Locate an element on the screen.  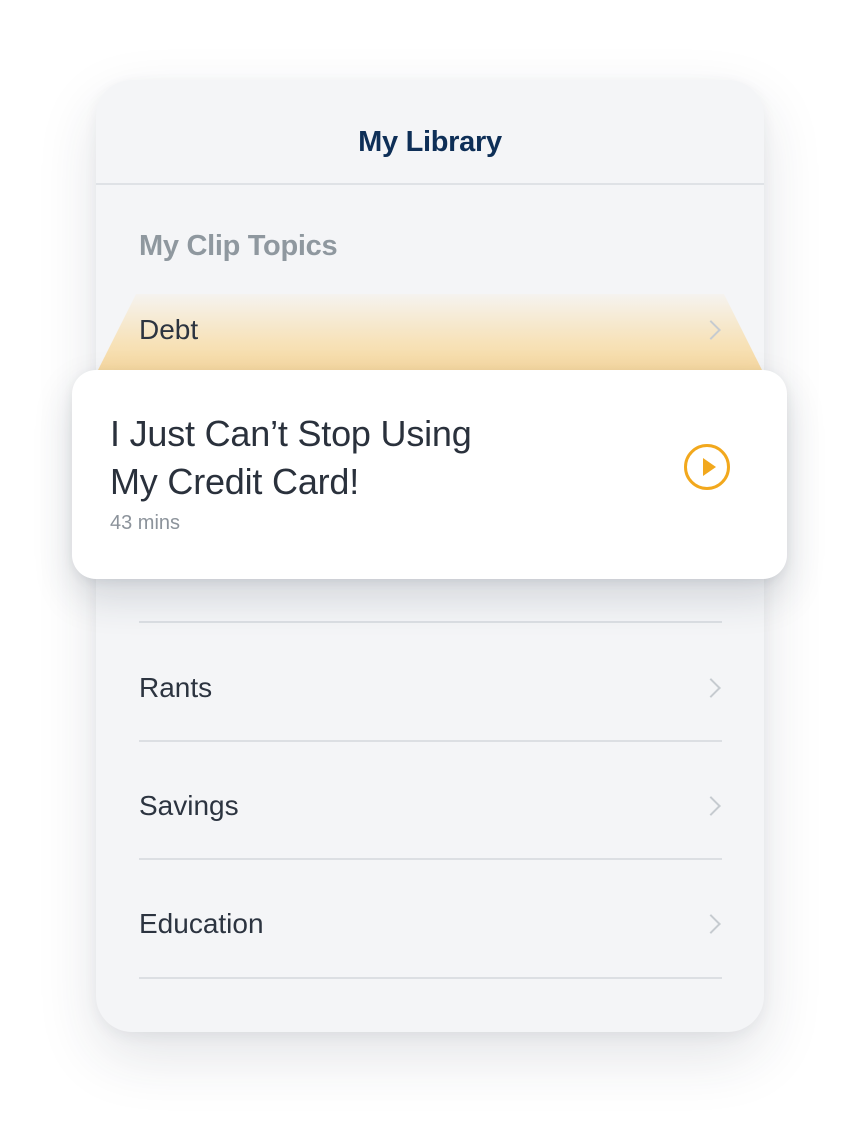
section-title: My Clip Topics is located at coordinates (238, 246).